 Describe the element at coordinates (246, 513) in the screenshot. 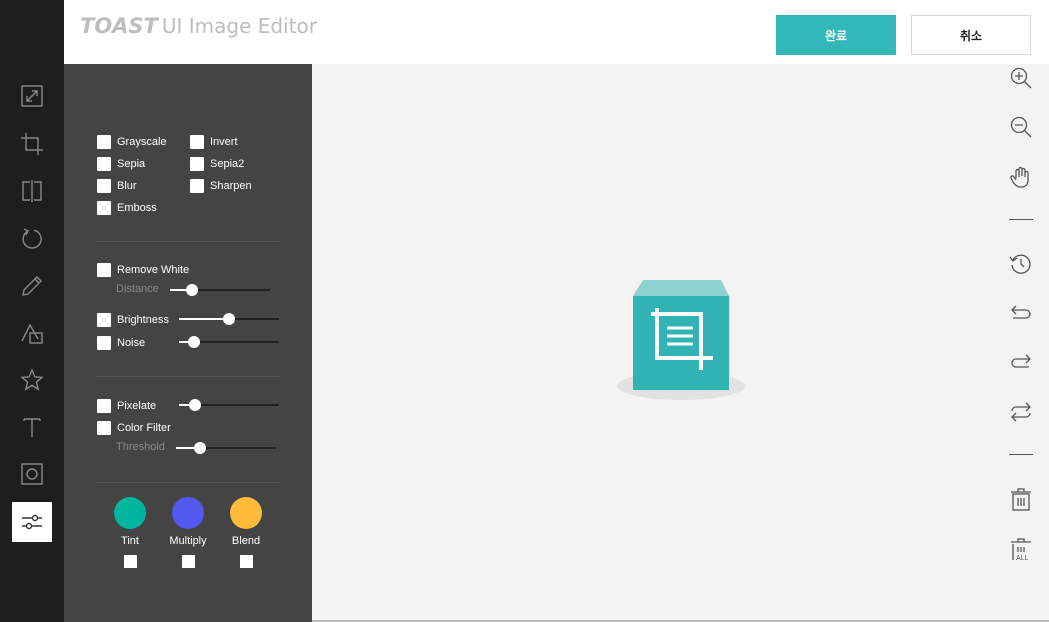

I see `blend-color-swatch` at that location.